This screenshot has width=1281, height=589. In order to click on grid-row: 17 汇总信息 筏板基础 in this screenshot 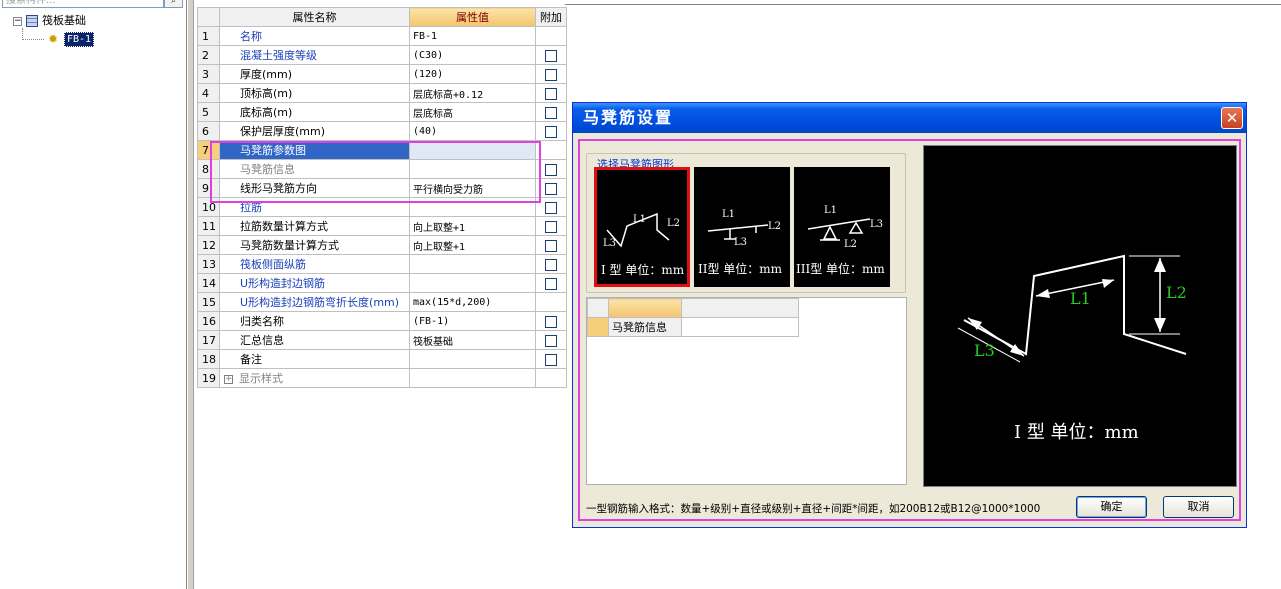, I will do `click(382, 340)`.